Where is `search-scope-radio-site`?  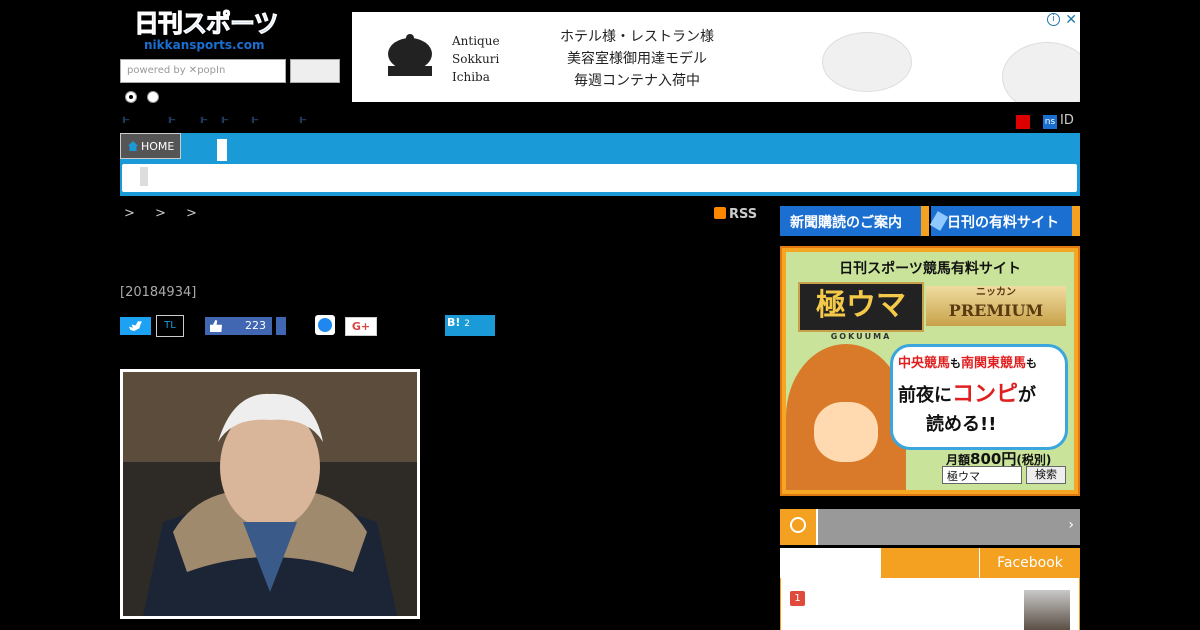 search-scope-radio-site is located at coordinates (131, 97).